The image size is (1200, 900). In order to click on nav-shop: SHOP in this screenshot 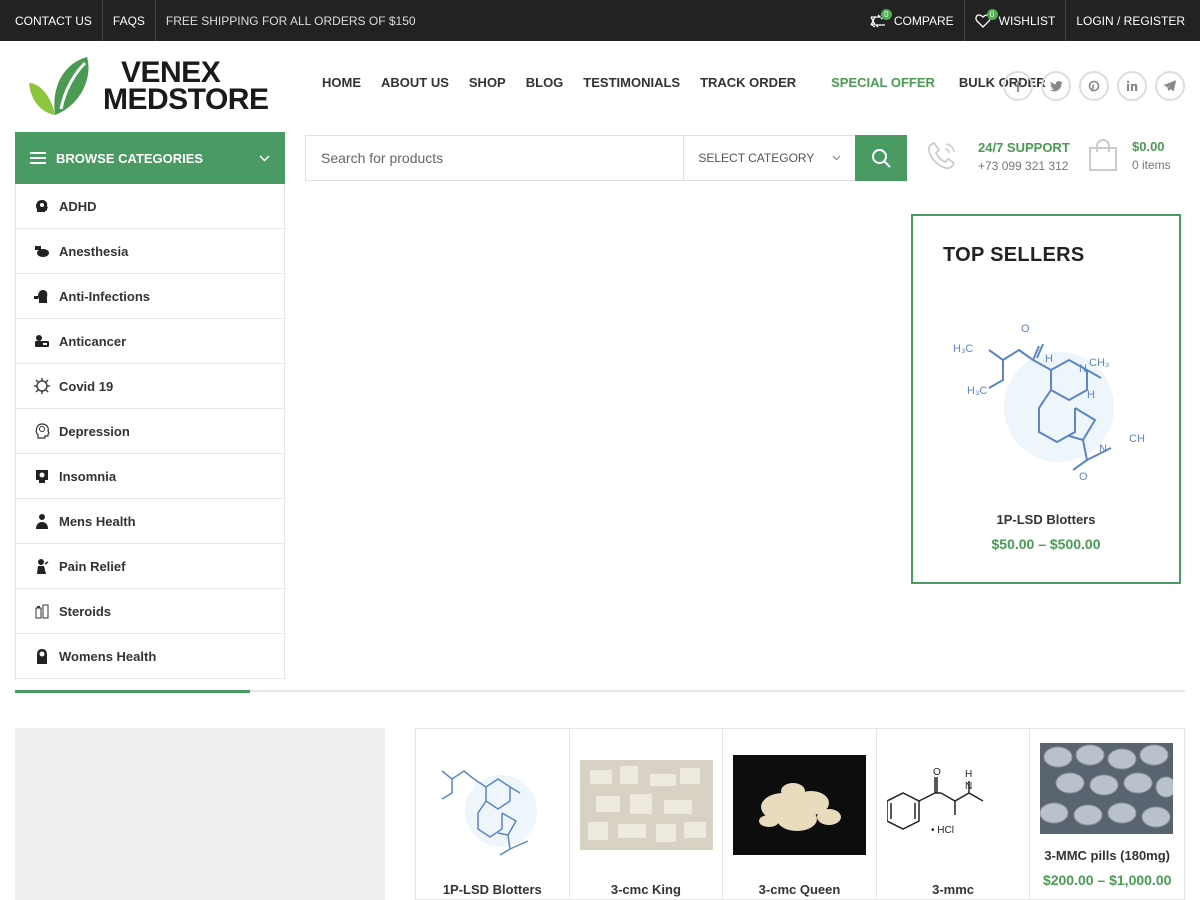, I will do `click(487, 82)`.